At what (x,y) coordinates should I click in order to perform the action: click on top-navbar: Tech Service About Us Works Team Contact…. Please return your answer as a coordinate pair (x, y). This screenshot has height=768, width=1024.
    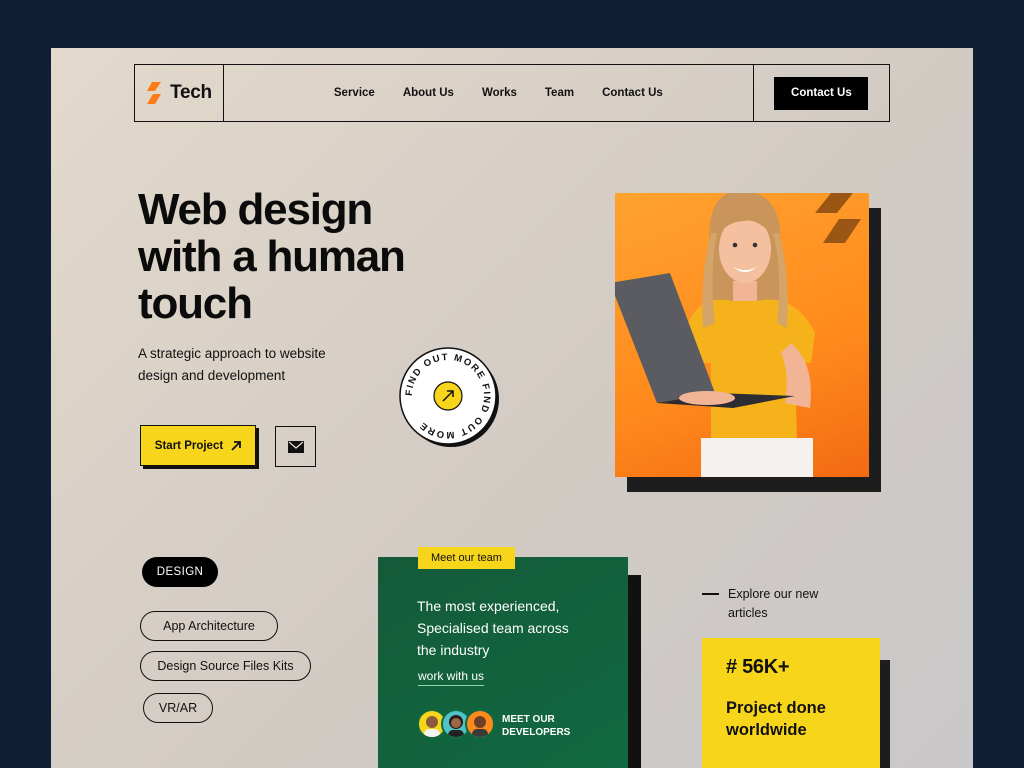
    Looking at the image, I should click on (512, 93).